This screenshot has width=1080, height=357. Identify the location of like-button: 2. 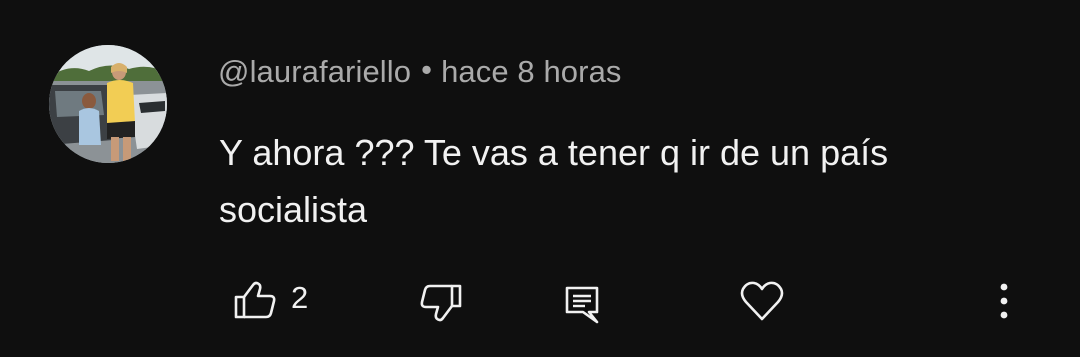
(270, 300).